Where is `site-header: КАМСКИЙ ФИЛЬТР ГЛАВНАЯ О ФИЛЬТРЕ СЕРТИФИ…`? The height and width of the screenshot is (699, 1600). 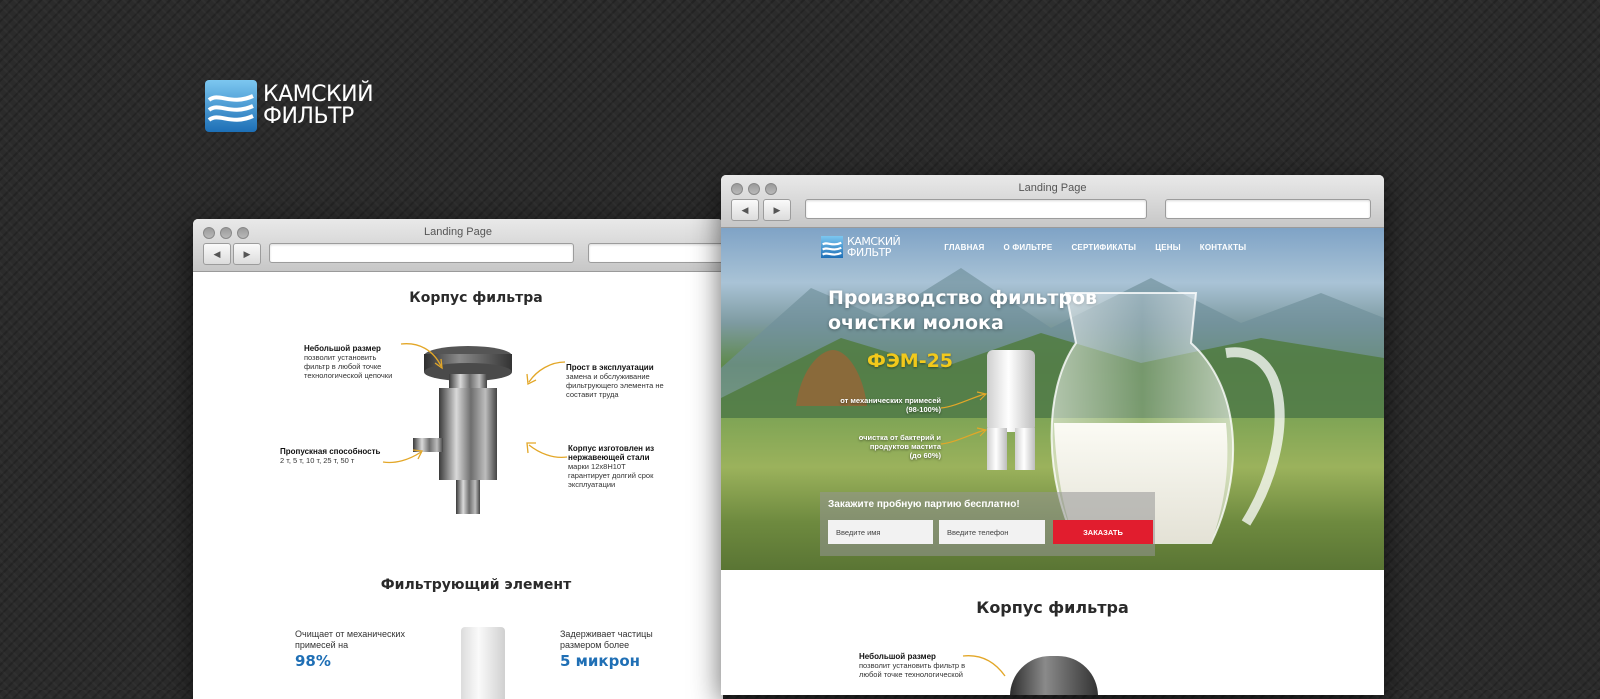
site-header: КАМСКИЙ ФИЛЬТР ГЛАВНАЯ О ФИЛЬТРЕ СЕРТИФИ… is located at coordinates (1033, 247).